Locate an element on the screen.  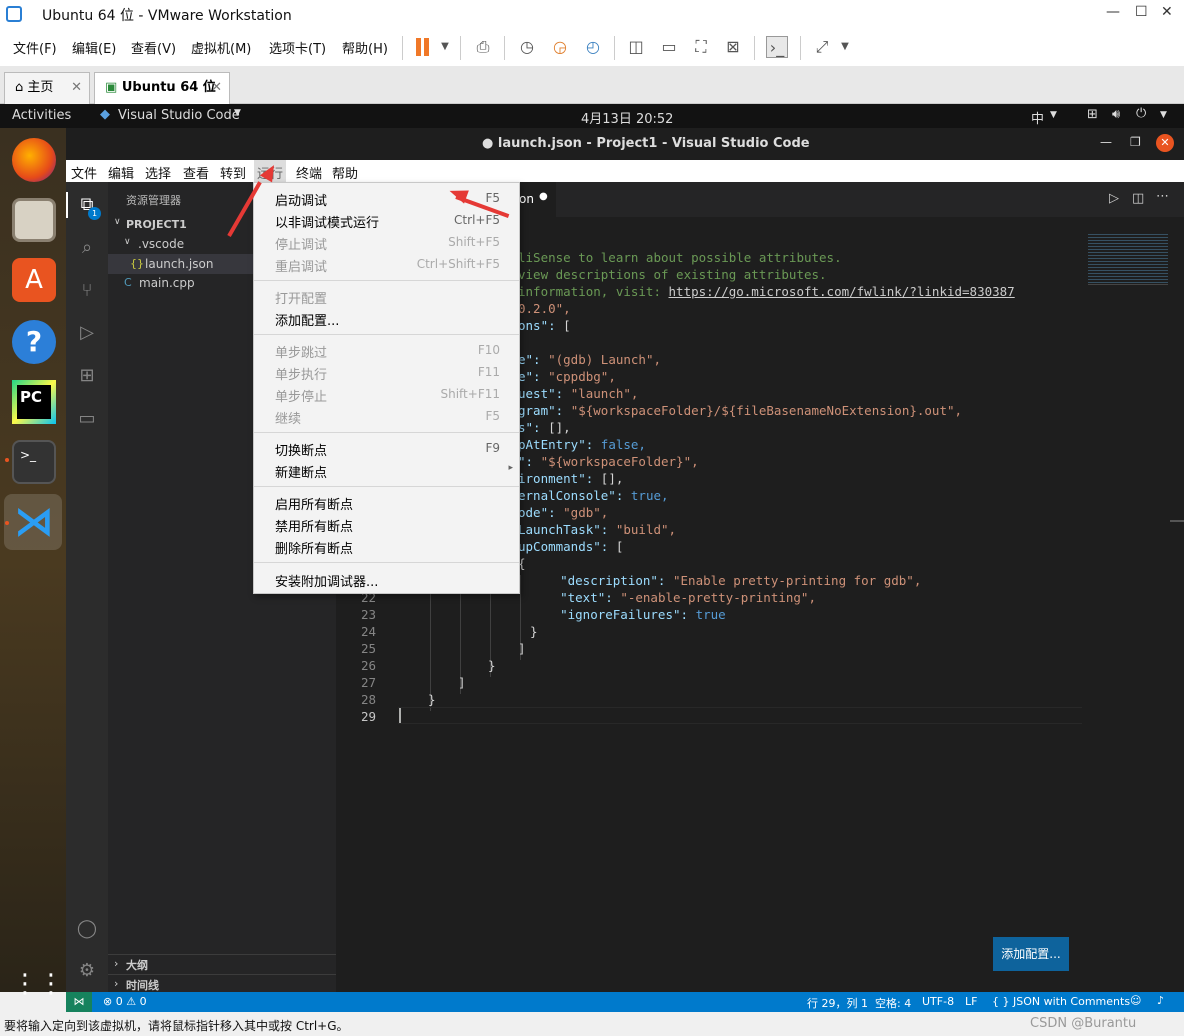
file-main-cpp: main.cpp is located at coordinates (167, 283).